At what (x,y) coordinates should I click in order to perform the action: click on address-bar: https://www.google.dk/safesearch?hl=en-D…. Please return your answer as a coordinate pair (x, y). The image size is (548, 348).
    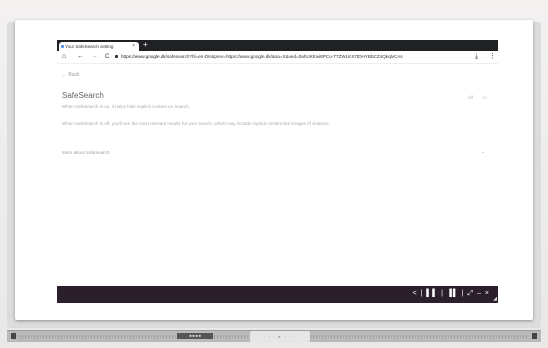
    Looking at the image, I should click on (286, 57).